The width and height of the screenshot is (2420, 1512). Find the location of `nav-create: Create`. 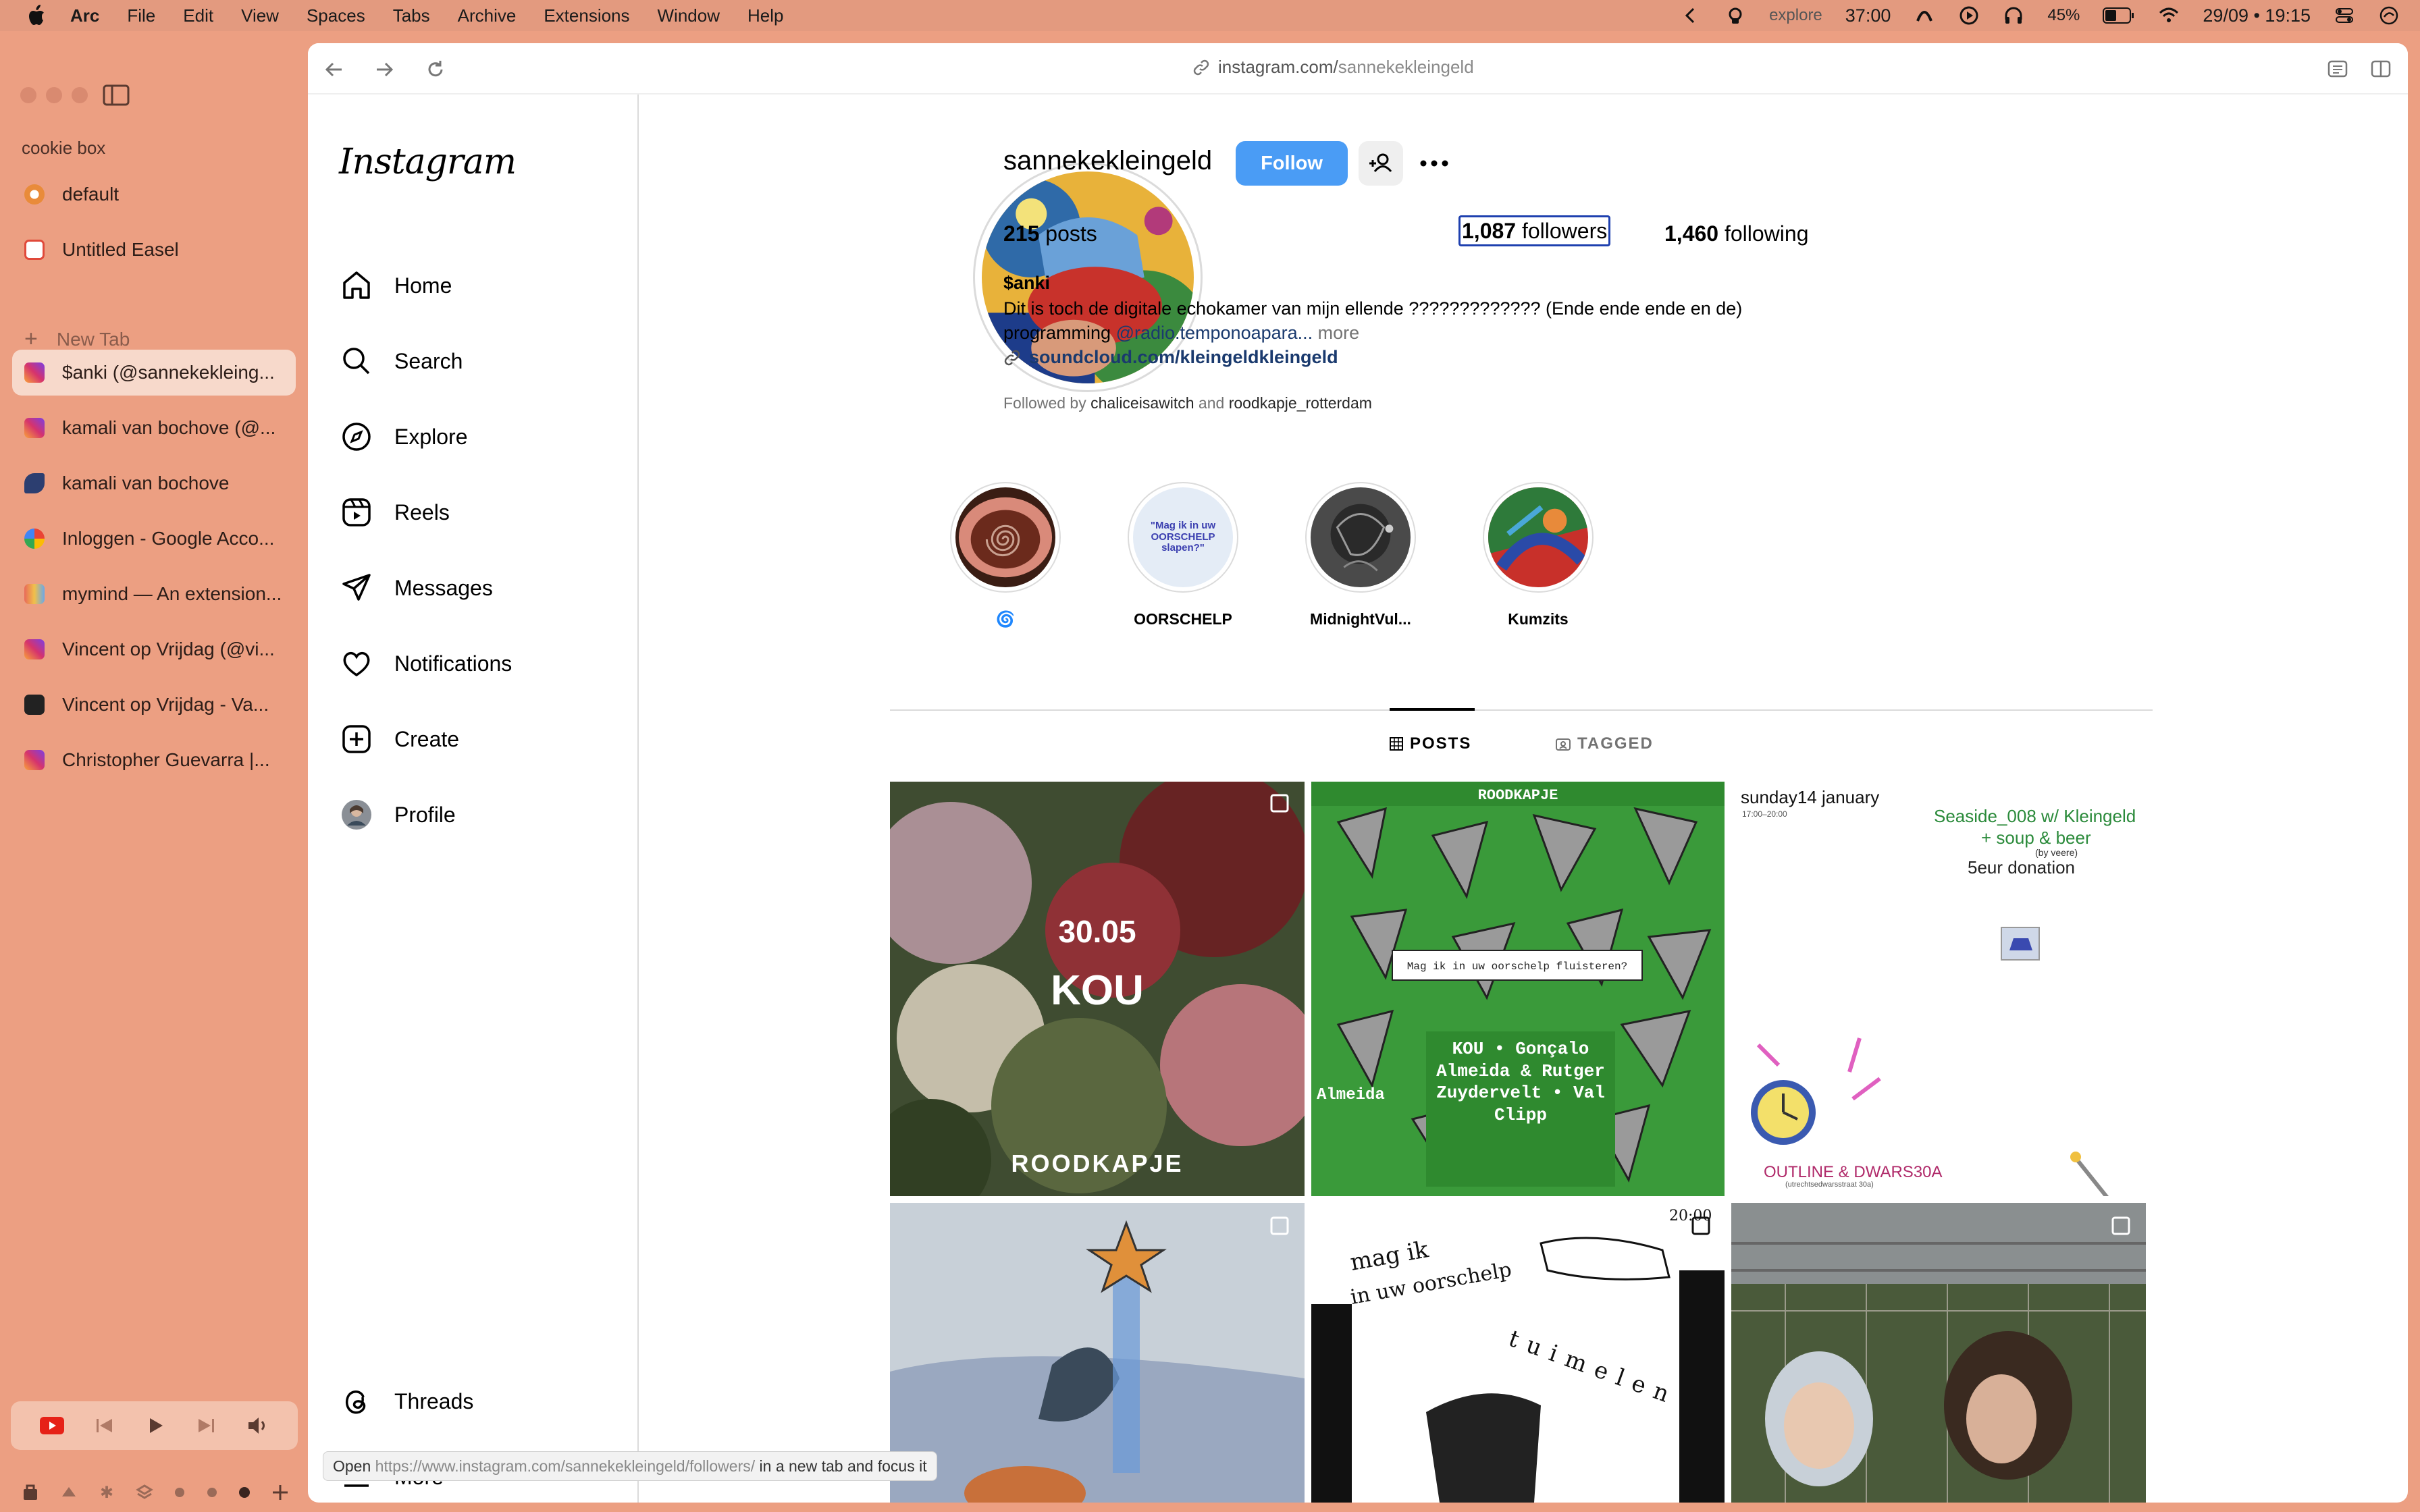

nav-create: Create is located at coordinates (399, 739).